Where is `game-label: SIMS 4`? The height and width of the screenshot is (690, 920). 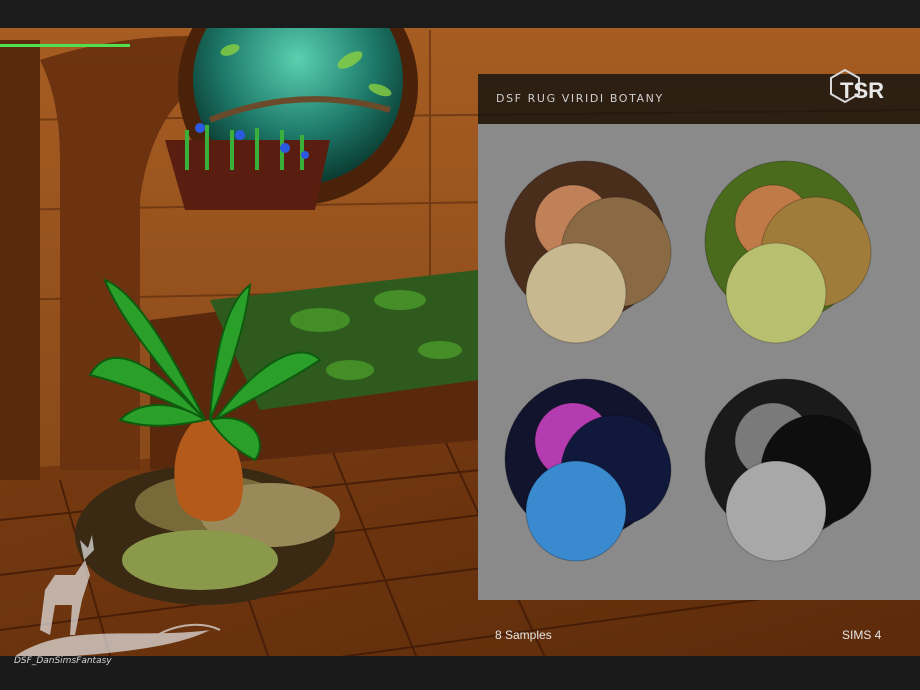 game-label: SIMS 4 is located at coordinates (862, 635).